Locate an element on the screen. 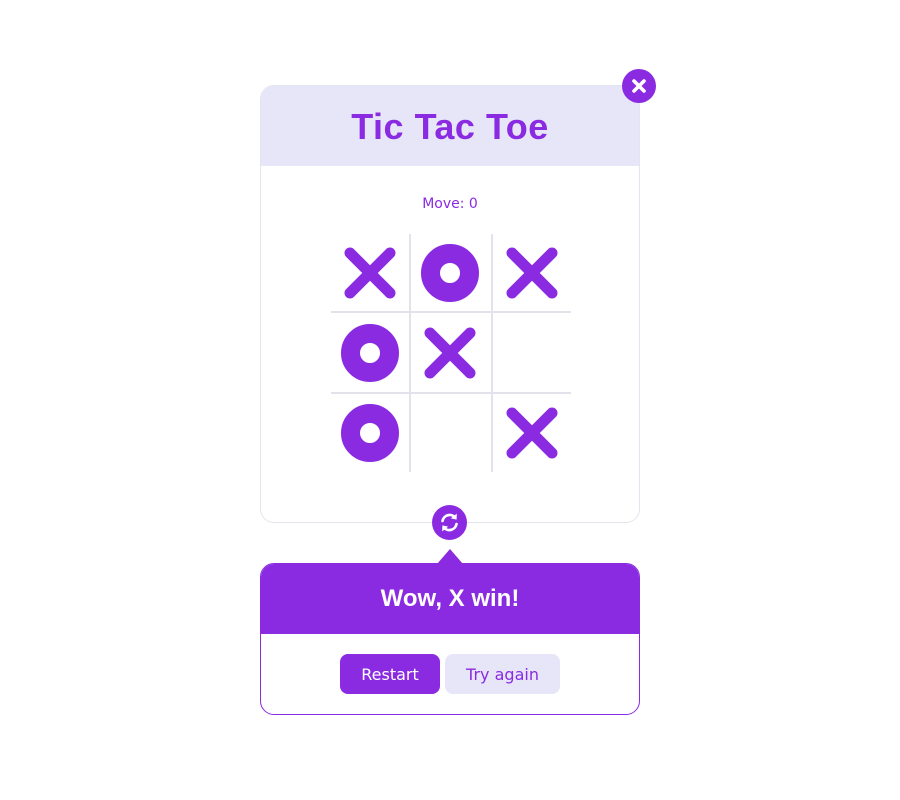  result-actions: Restart Try again is located at coordinates (450, 674).